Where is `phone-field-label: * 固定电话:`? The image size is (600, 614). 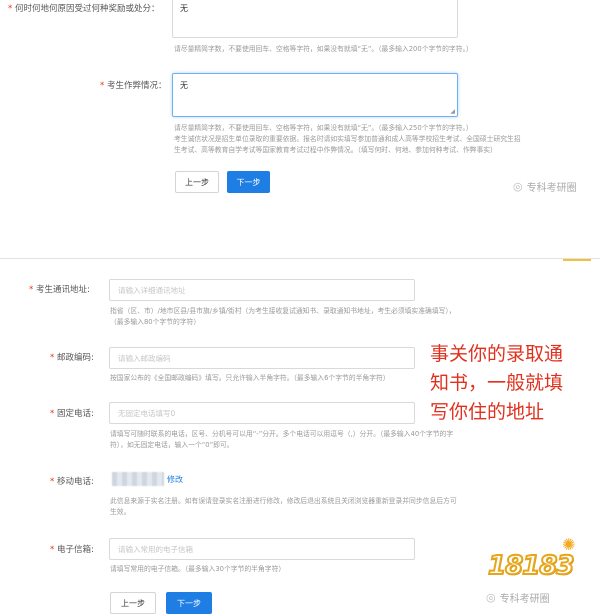
phone-field-label: * 固定电话: is located at coordinates (72, 413).